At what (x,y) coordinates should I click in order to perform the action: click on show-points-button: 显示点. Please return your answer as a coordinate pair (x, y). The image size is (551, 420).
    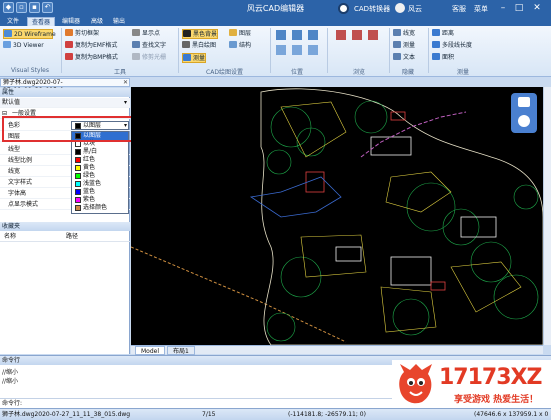
    Looking at the image, I should click on (146, 34).